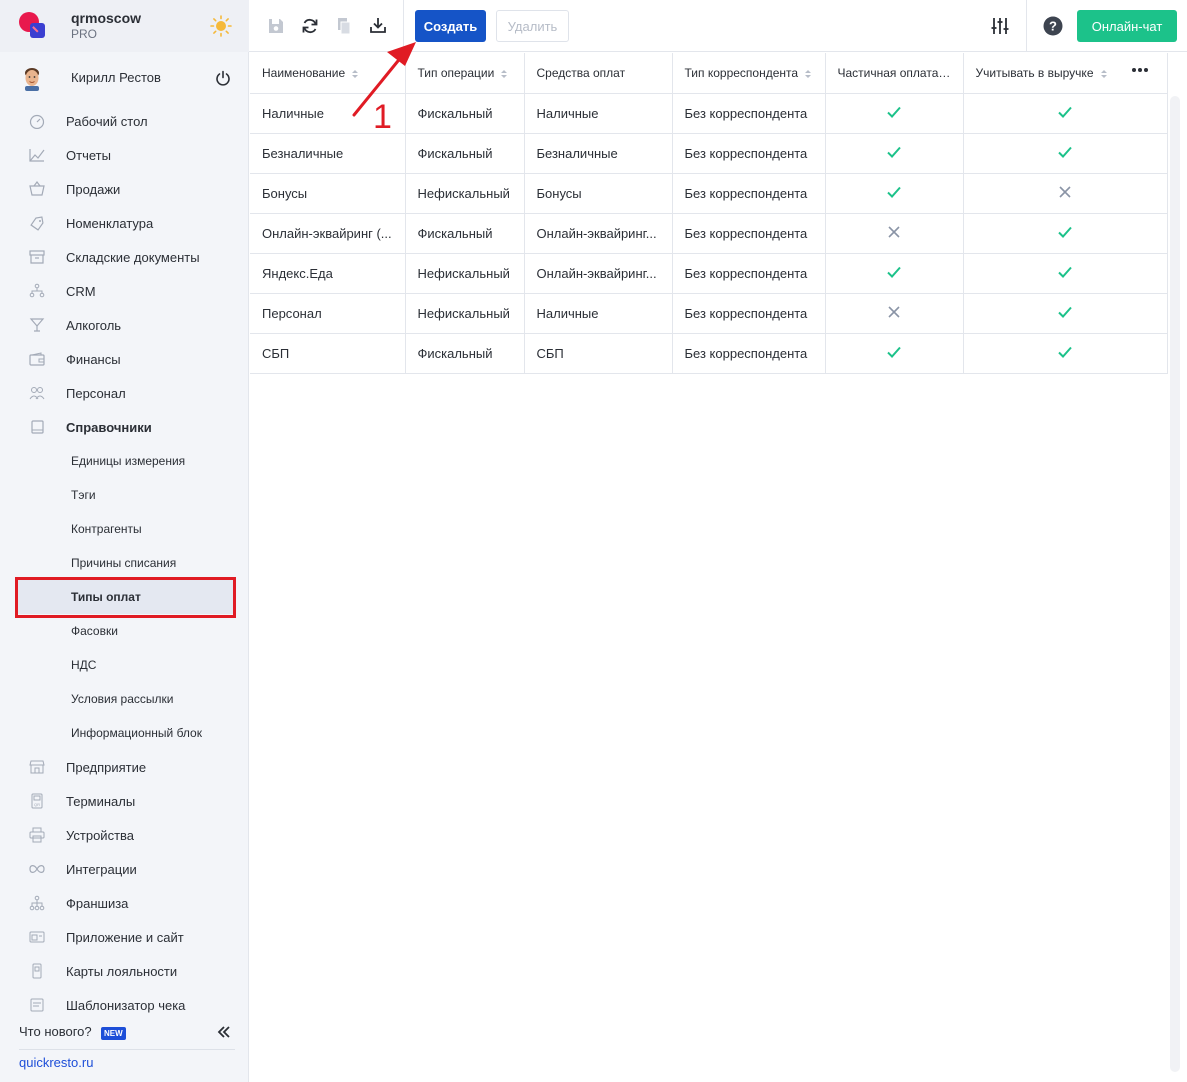 This screenshot has width=1187, height=1082. I want to click on save-icon, so click(276, 26).